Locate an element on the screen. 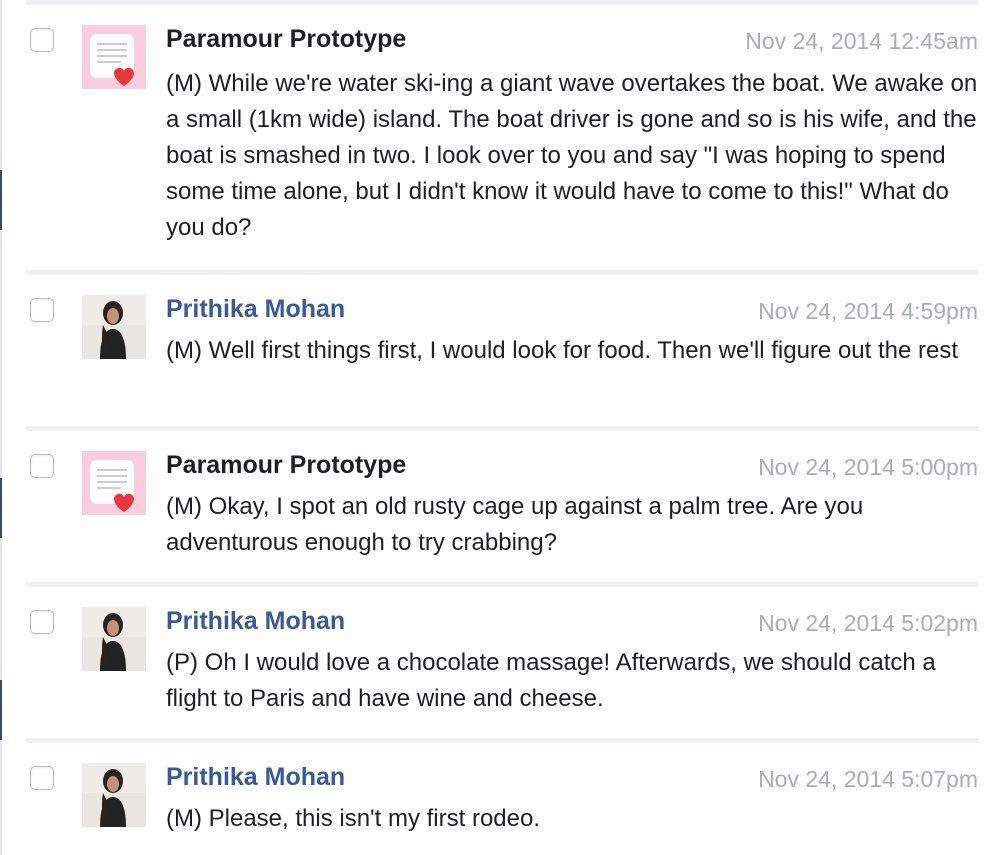 This screenshot has width=1004, height=855. message-timestamp: Nov 24, 2014 5:02pm is located at coordinates (868, 623).